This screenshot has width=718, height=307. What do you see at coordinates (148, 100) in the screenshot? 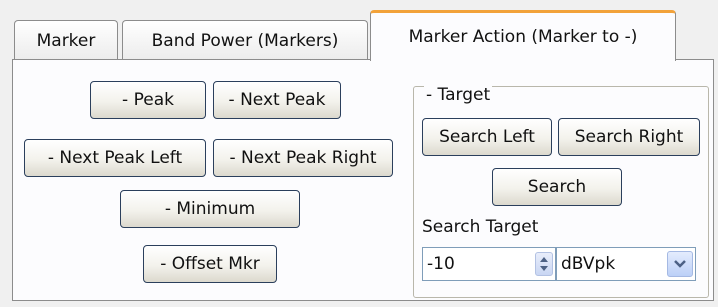
I see `peak-button: - Peak` at bounding box center [148, 100].